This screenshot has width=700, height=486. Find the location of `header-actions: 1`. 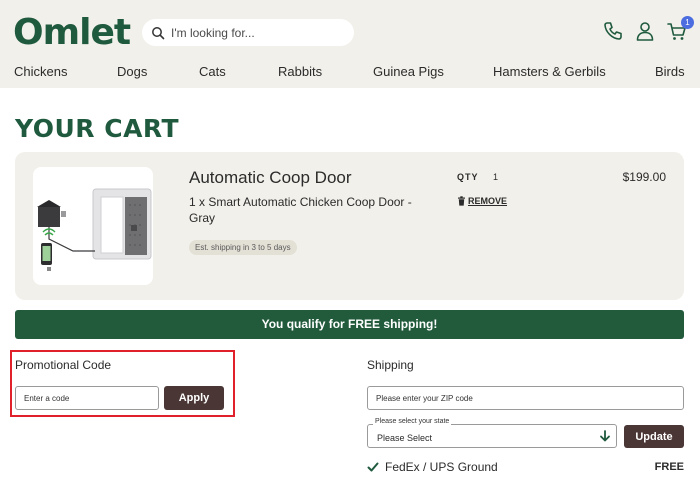

header-actions: 1 is located at coordinates (648, 29).